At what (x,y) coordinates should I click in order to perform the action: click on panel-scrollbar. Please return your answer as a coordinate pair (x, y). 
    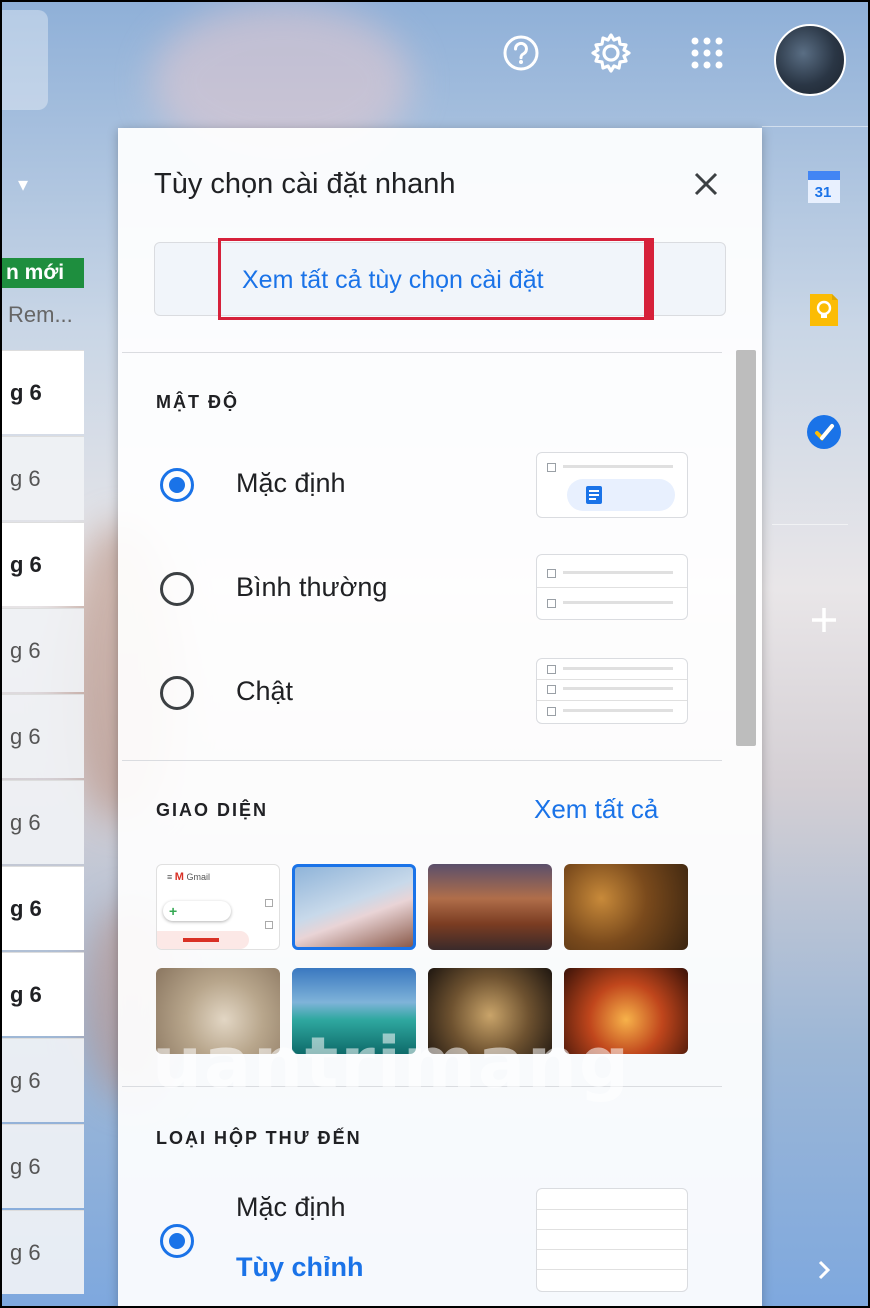
    Looking at the image, I should click on (746, 548).